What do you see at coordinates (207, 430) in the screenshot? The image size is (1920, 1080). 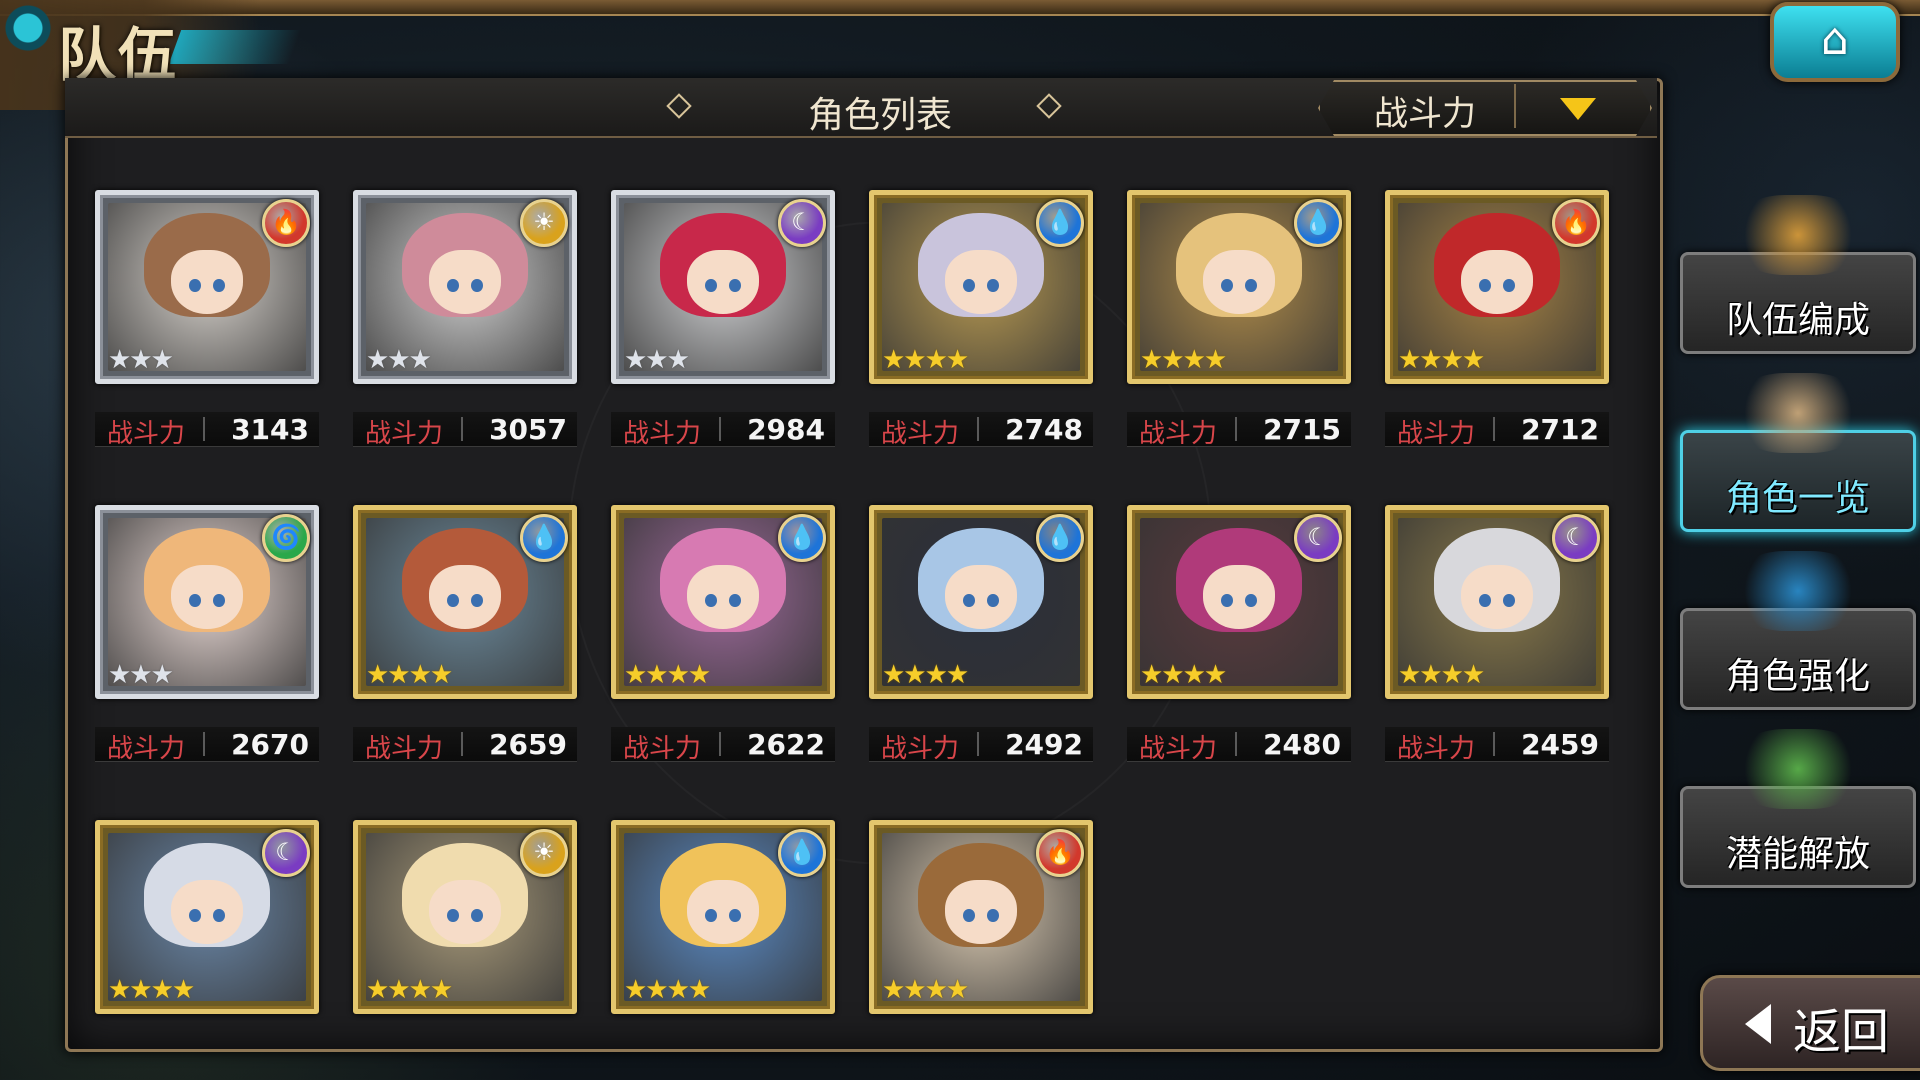 I see `power-bar: 战斗力 3143` at bounding box center [207, 430].